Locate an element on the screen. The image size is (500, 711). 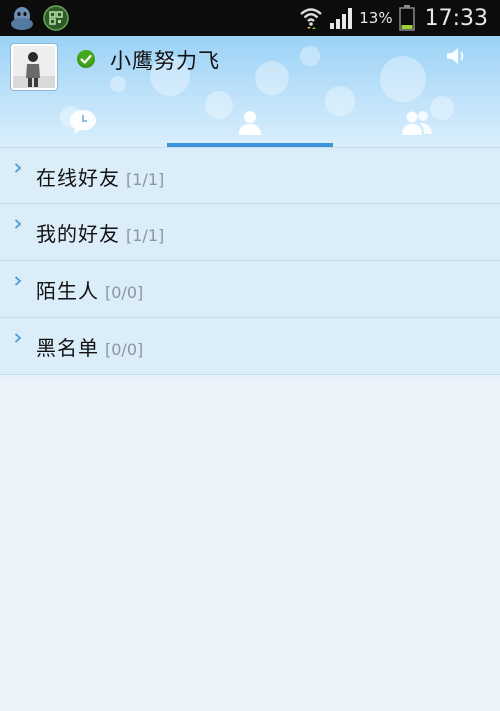
group-people-icon is located at coordinates (417, 122).